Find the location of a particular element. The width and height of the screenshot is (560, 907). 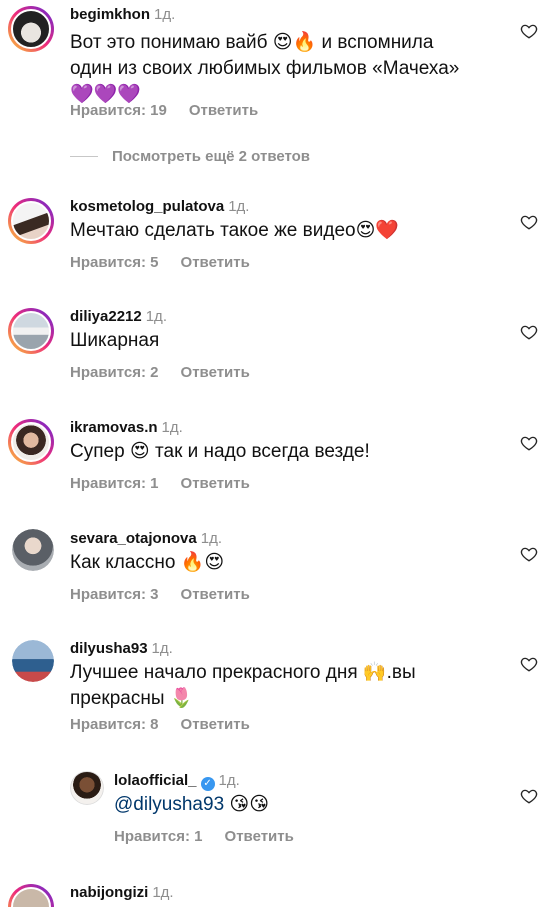

view-more-replies-button: Посмотреть ещё 2 ответов is located at coordinates (190, 156).